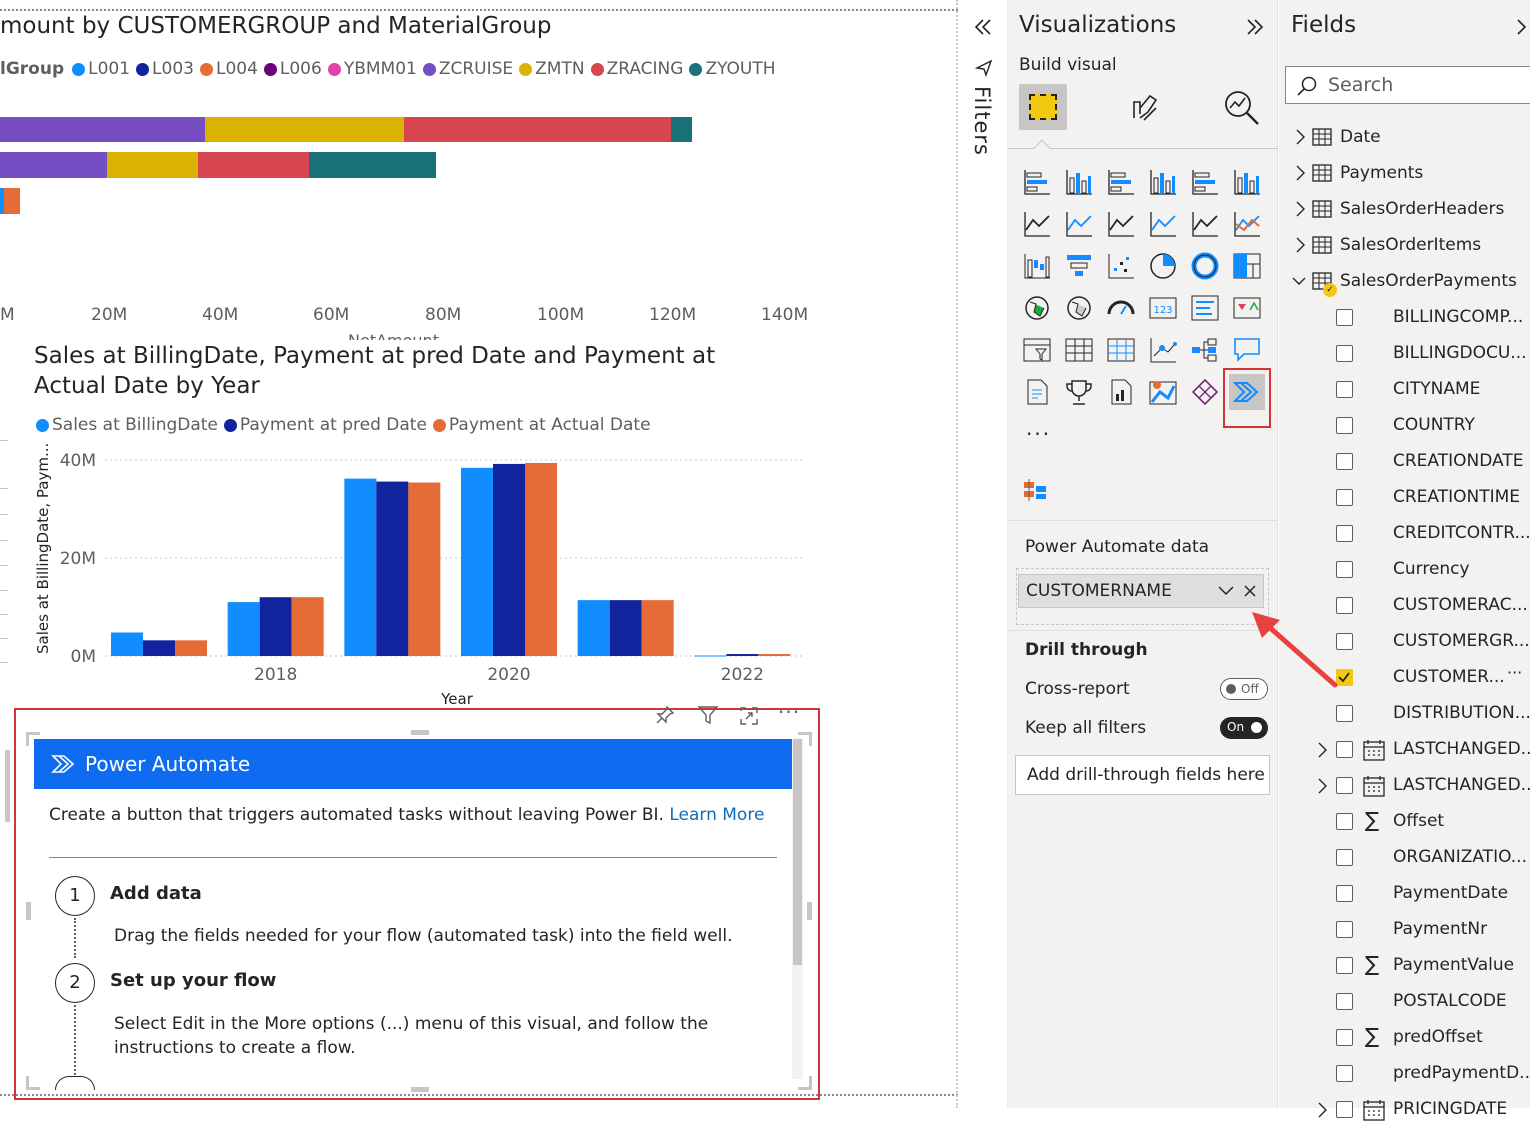 The height and width of the screenshot is (1127, 1530). What do you see at coordinates (1037, 183) in the screenshot?
I see `stacked-bar-icon` at bounding box center [1037, 183].